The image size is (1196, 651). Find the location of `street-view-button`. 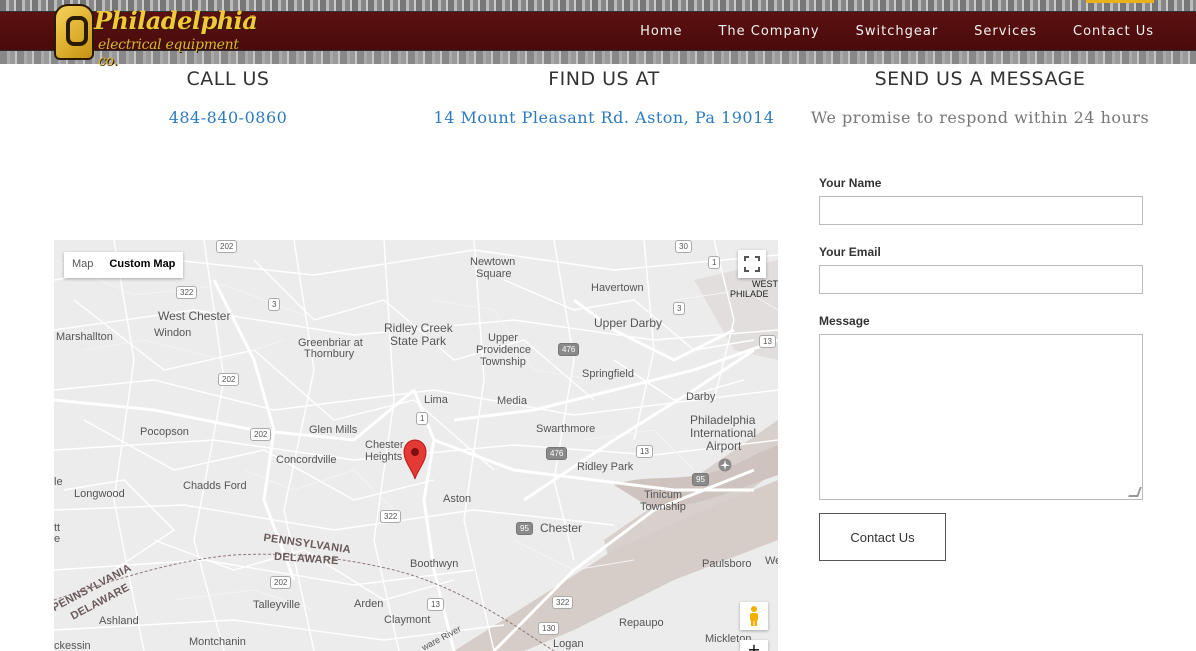

street-view-button is located at coordinates (754, 616).